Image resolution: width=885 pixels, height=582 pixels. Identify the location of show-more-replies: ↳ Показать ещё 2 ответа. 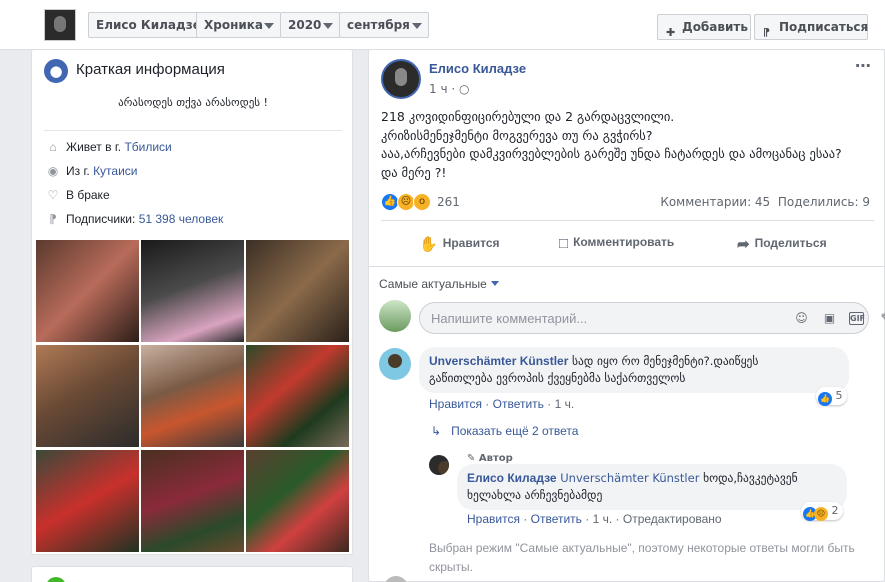
(504, 431).